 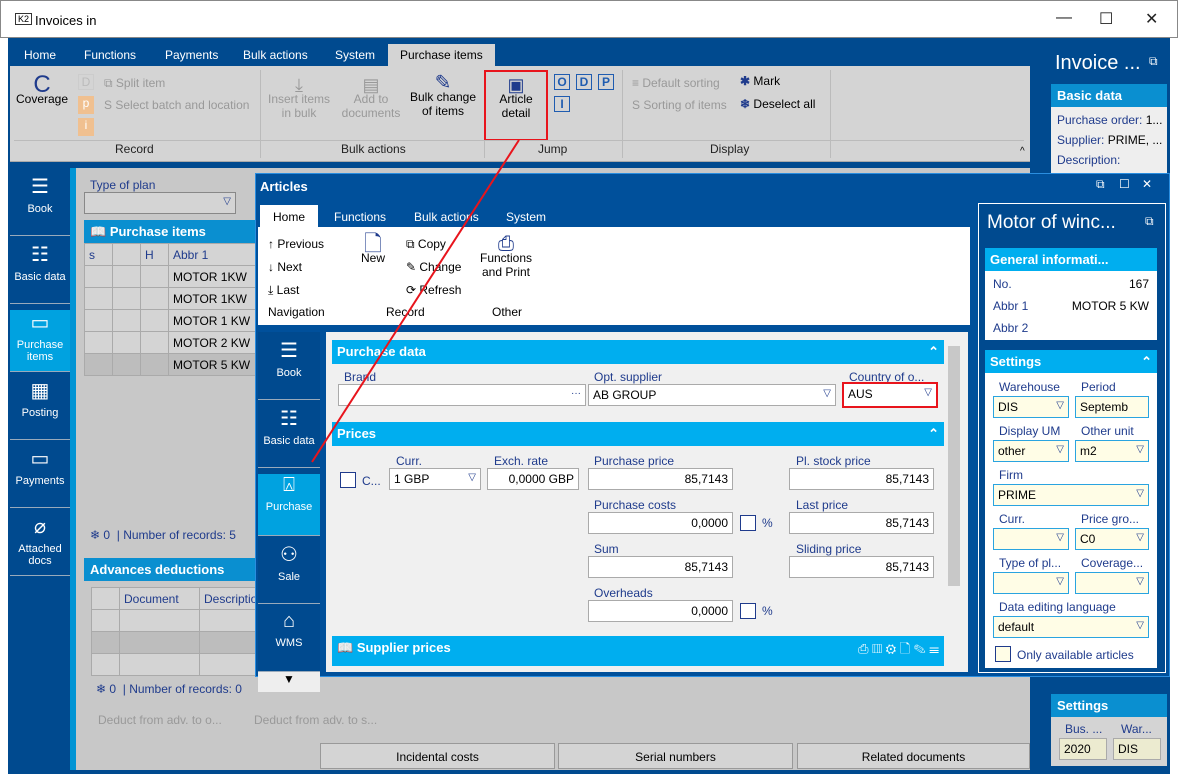 What do you see at coordinates (526, 217) in the screenshot?
I see `art-tab-system: System` at bounding box center [526, 217].